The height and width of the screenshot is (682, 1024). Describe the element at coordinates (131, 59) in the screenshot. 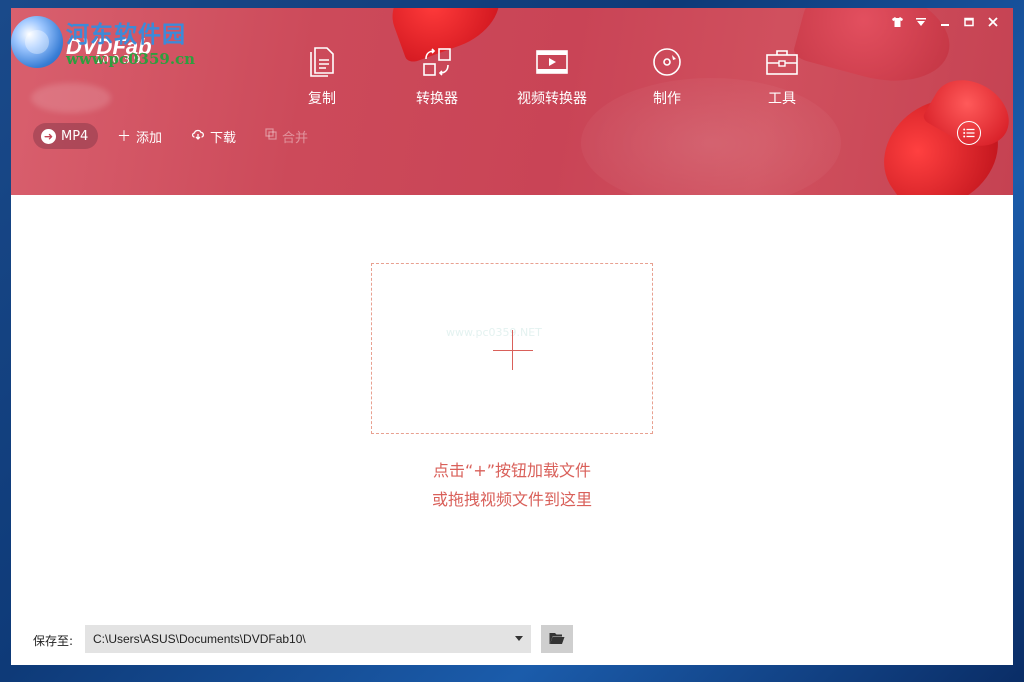

I see `watermark-url: www.pc0359.cn` at that location.